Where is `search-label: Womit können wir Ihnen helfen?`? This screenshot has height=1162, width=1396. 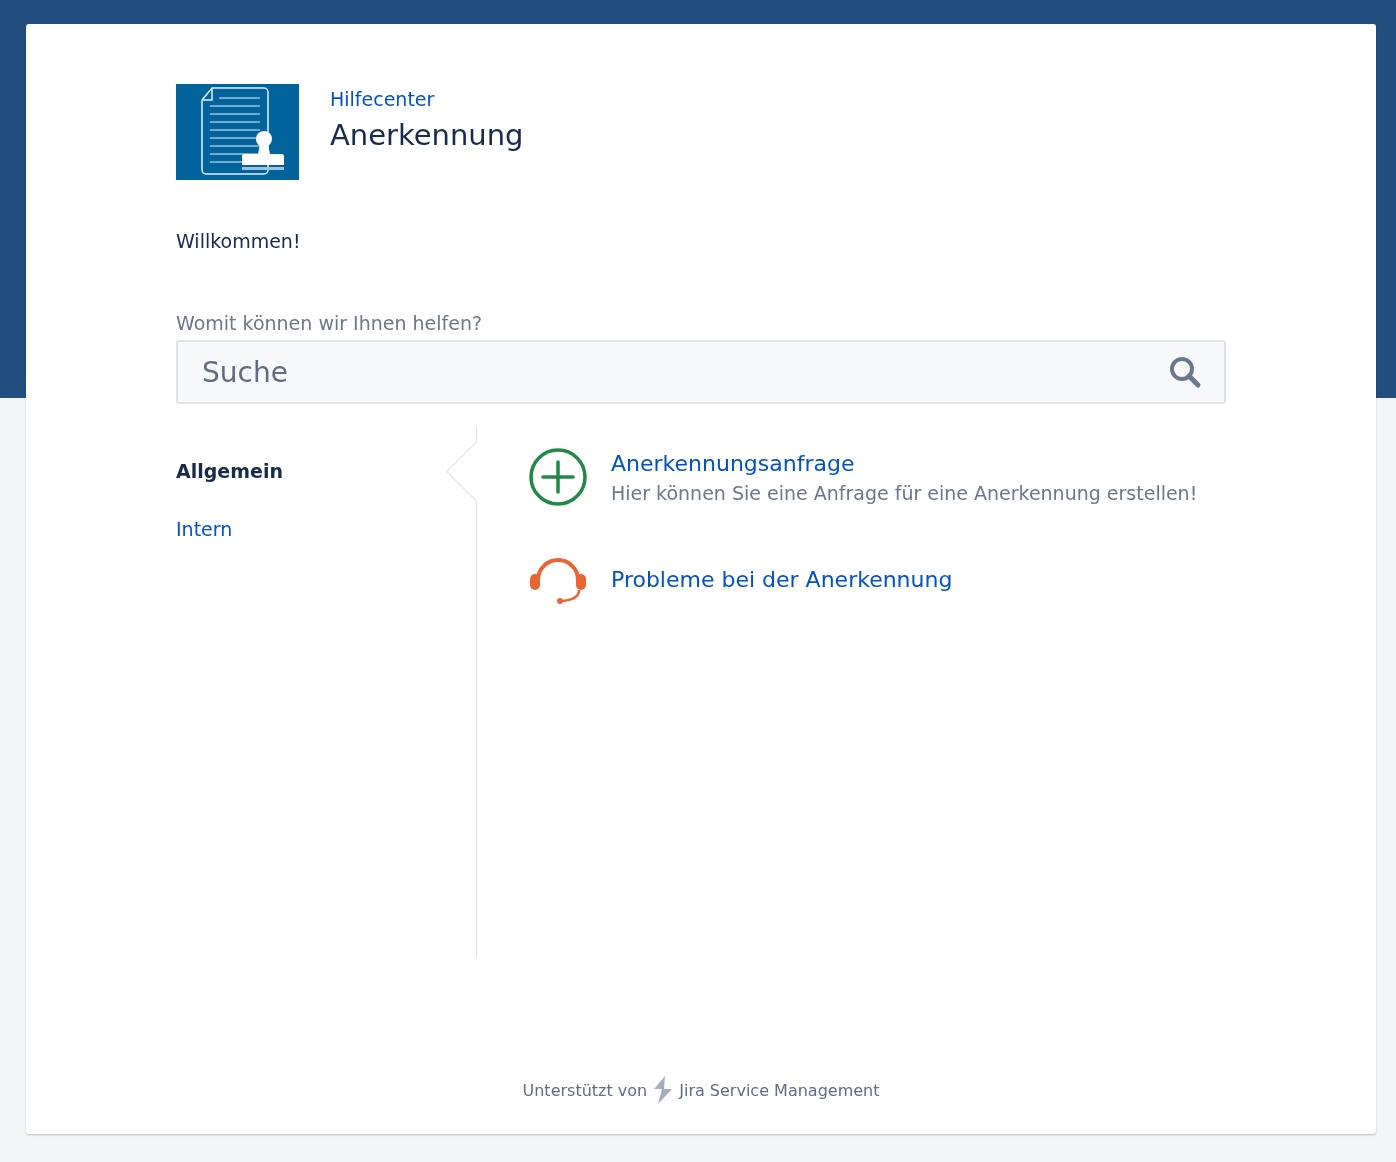
search-label: Womit können wir Ihnen helfen? is located at coordinates (330, 323).